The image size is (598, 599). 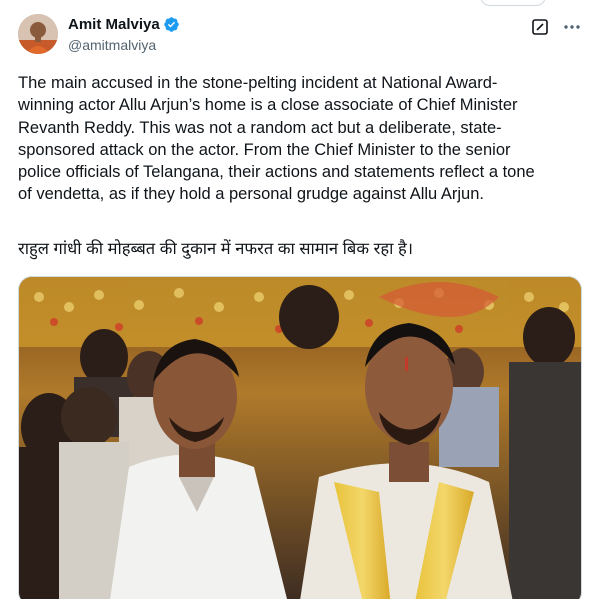 What do you see at coordinates (38, 34) in the screenshot?
I see `avatar` at bounding box center [38, 34].